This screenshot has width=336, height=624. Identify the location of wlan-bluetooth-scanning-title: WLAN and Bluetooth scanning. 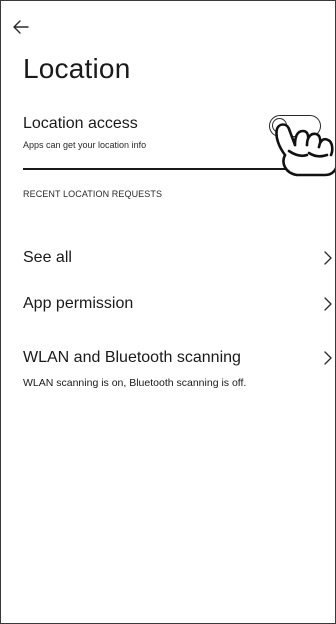
(132, 357).